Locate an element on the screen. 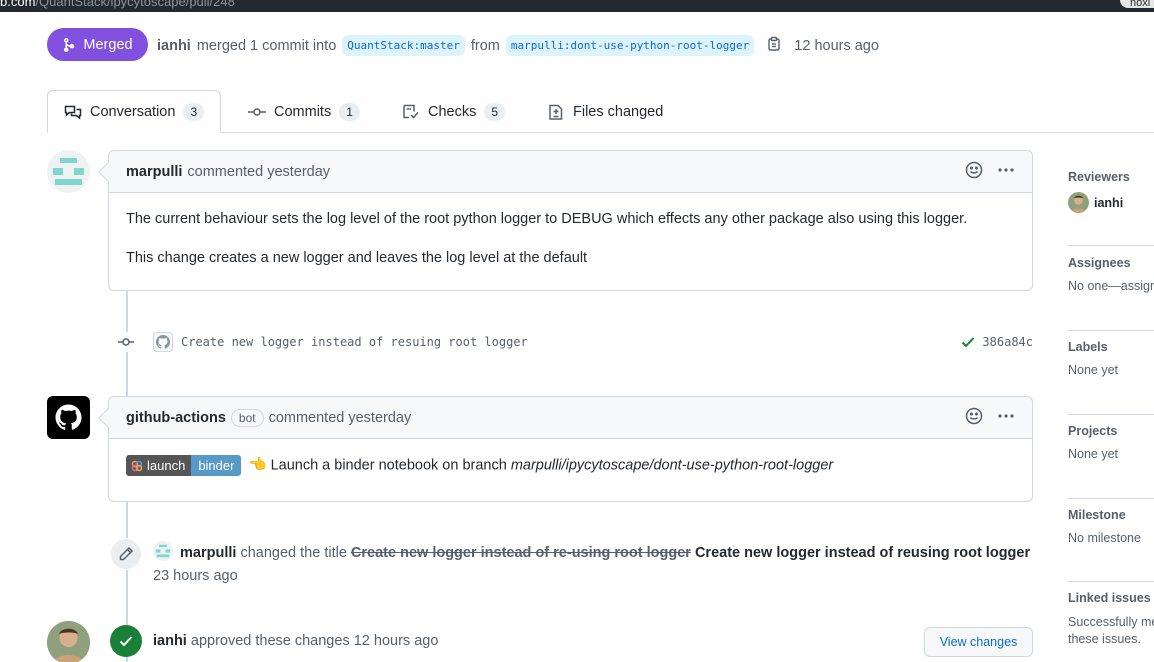  merge-time: 12 hours ago is located at coordinates (836, 45).